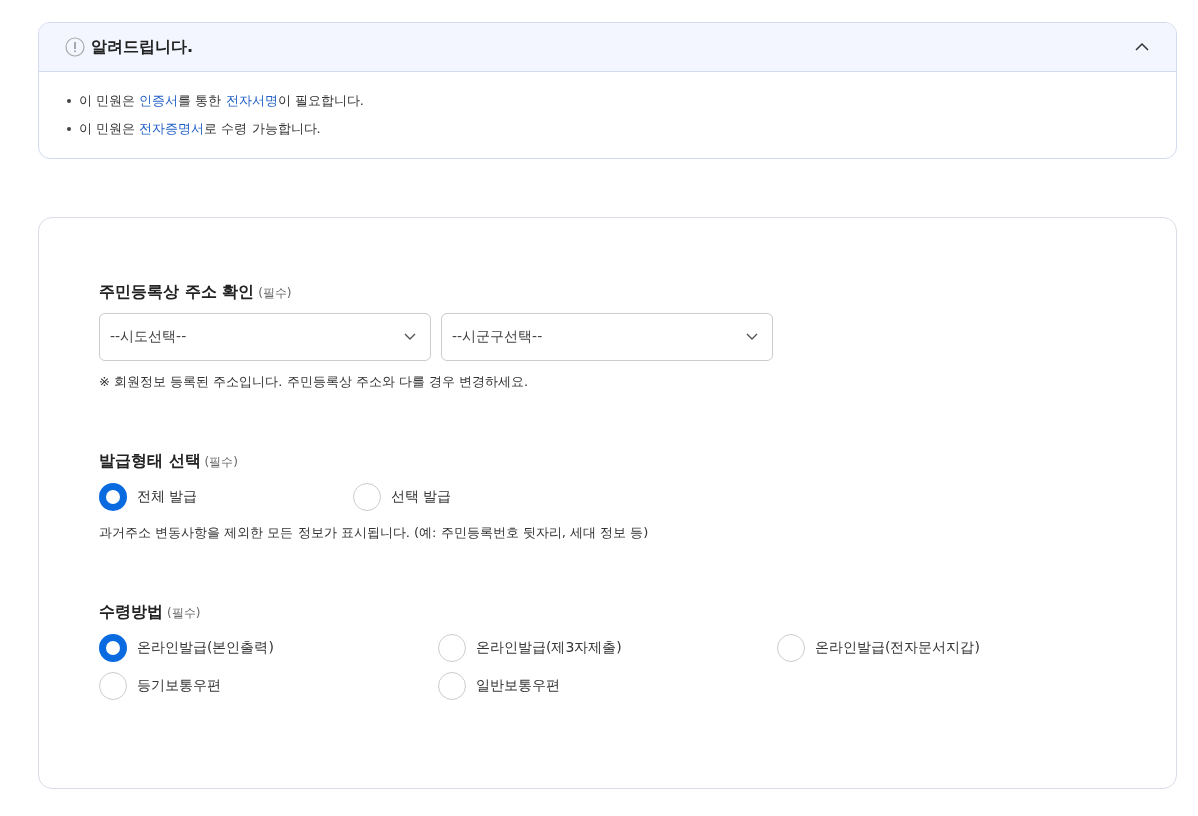 The width and height of the screenshot is (1198, 816). Describe the element at coordinates (75, 47) in the screenshot. I see `exclamation-icon` at that location.